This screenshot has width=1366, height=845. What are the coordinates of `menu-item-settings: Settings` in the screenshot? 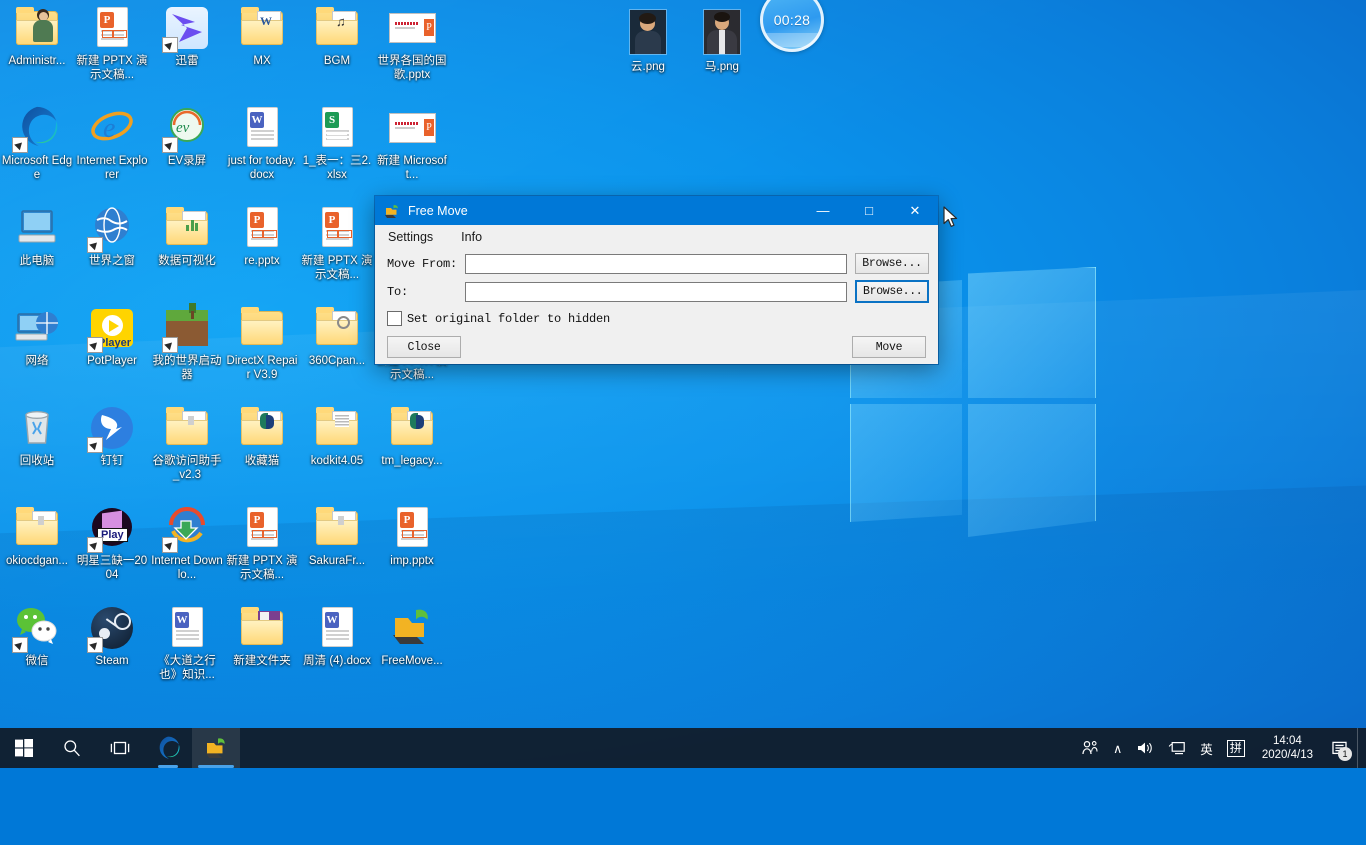 It's located at (410, 237).